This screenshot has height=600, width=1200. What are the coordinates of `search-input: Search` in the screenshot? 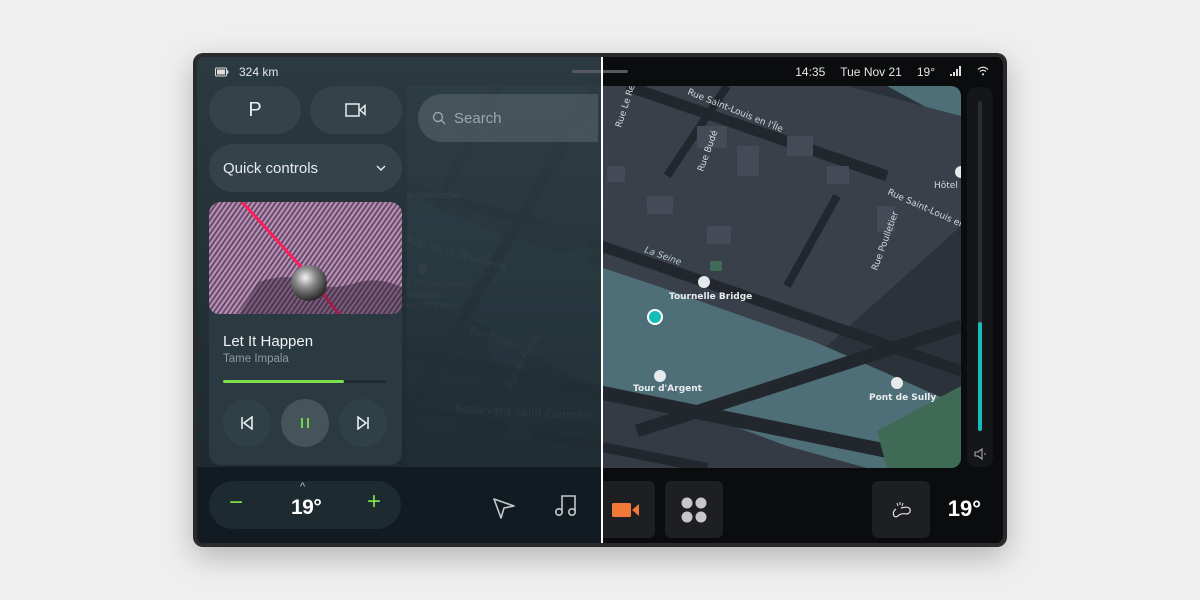 It's located at (508, 118).